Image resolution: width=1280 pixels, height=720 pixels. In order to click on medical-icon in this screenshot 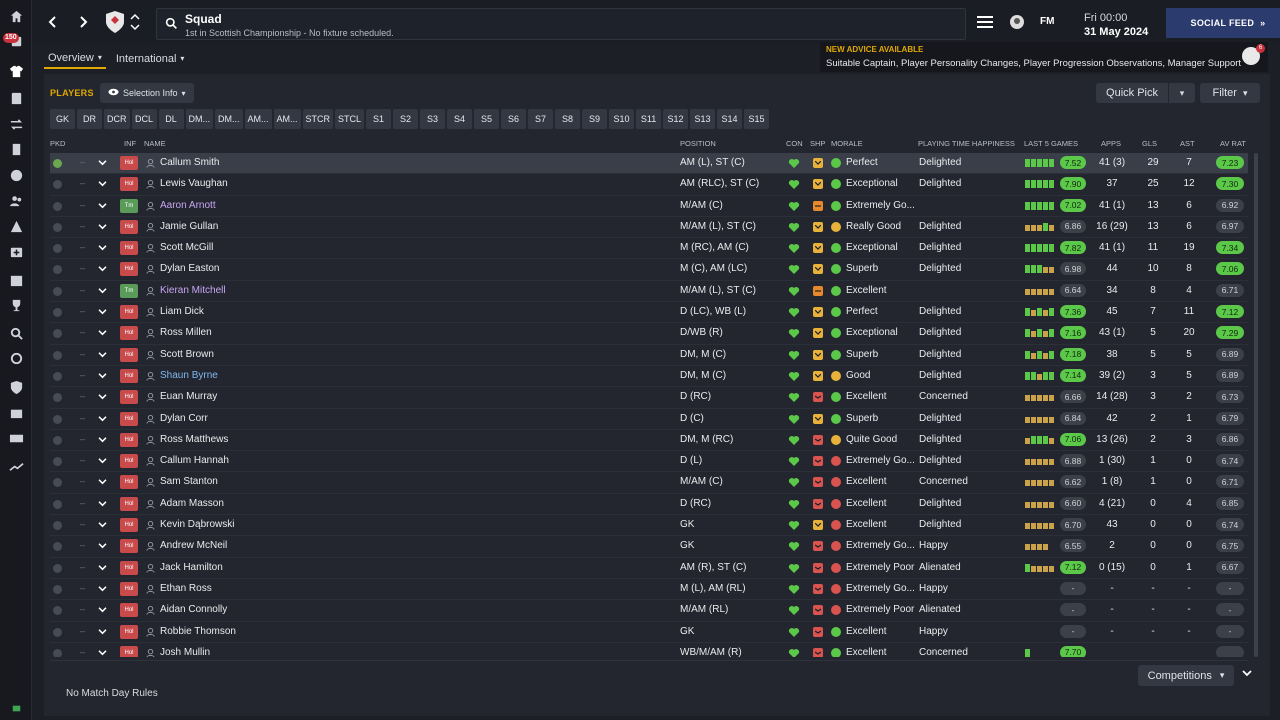, I will do `click(16, 251)`.